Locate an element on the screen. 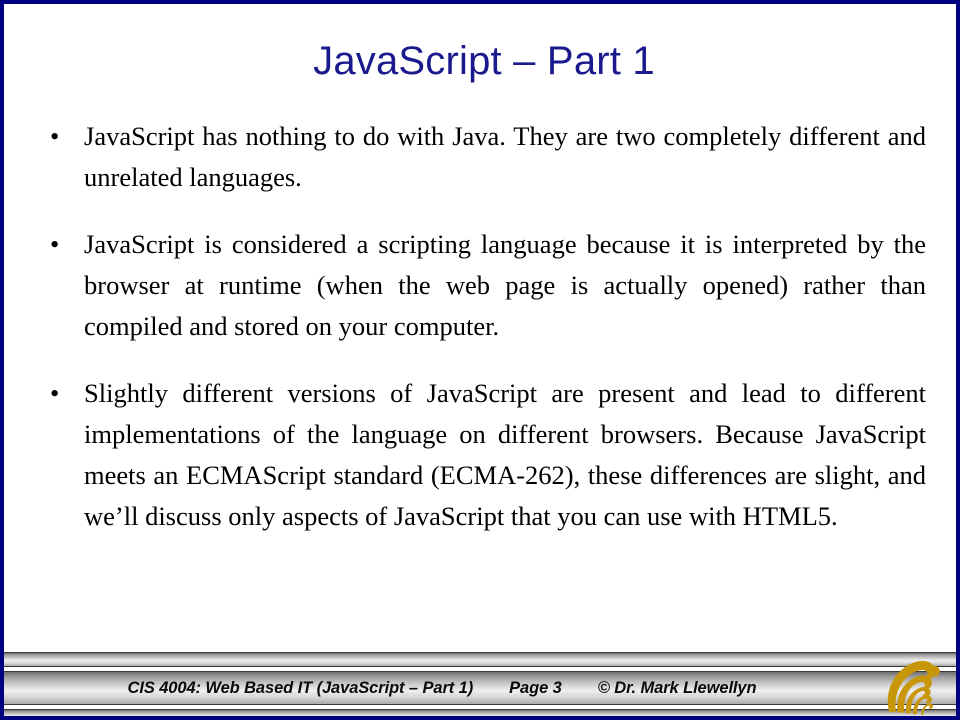 Image resolution: width=960 pixels, height=720 pixels. ucf-pegasus-logo-icon is located at coordinates (912, 682).